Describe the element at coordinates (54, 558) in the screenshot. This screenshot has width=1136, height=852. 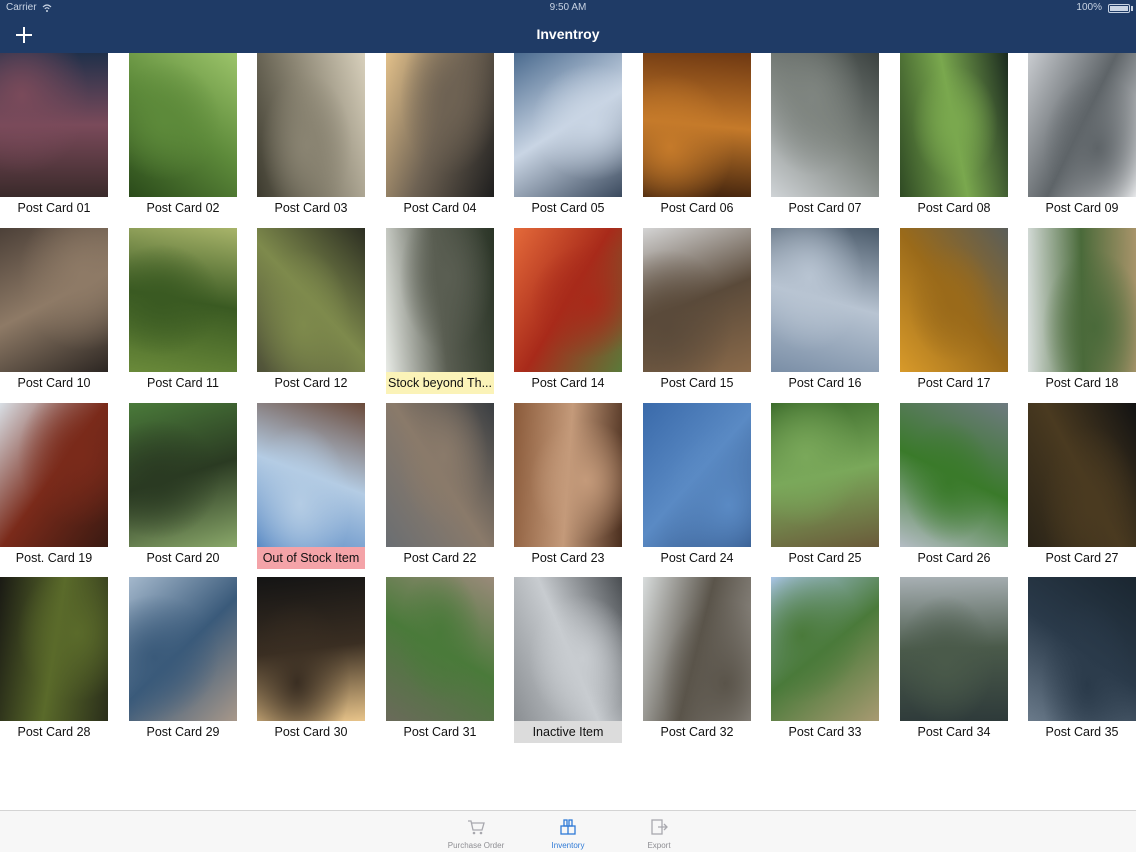
I see `item-caption: Post. Card 19` at that location.